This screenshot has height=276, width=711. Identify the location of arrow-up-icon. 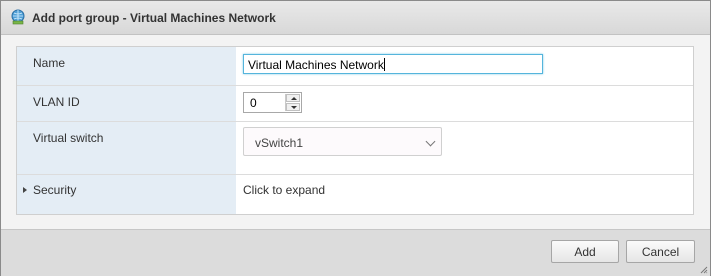
(294, 98).